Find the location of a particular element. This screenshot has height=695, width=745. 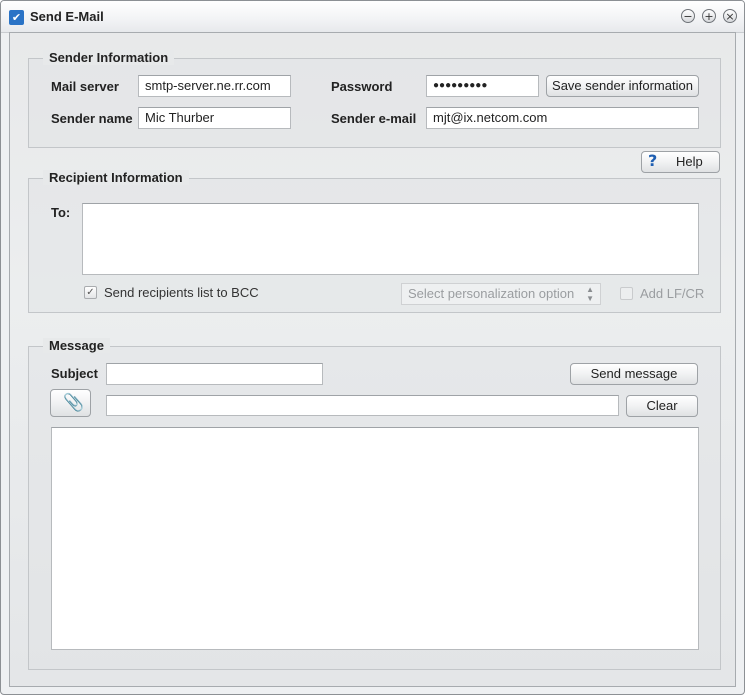

app-icon: ✔ is located at coordinates (16, 17).